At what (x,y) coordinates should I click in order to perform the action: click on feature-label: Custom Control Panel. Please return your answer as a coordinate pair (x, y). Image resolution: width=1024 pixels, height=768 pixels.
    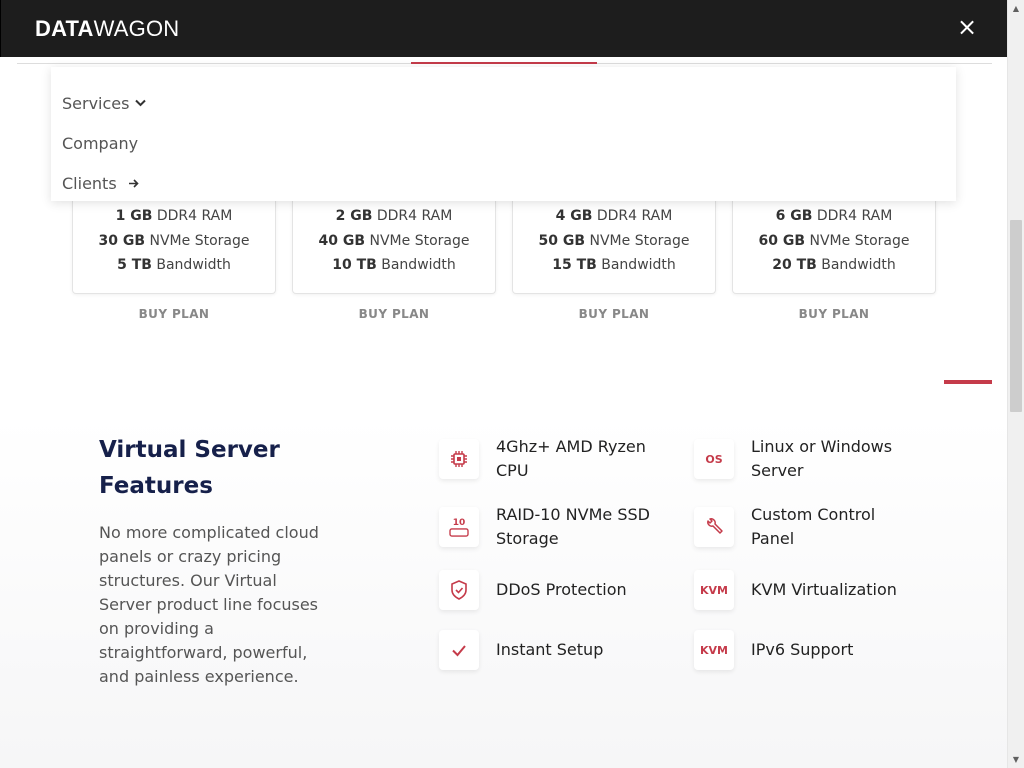
    Looking at the image, I should click on (813, 526).